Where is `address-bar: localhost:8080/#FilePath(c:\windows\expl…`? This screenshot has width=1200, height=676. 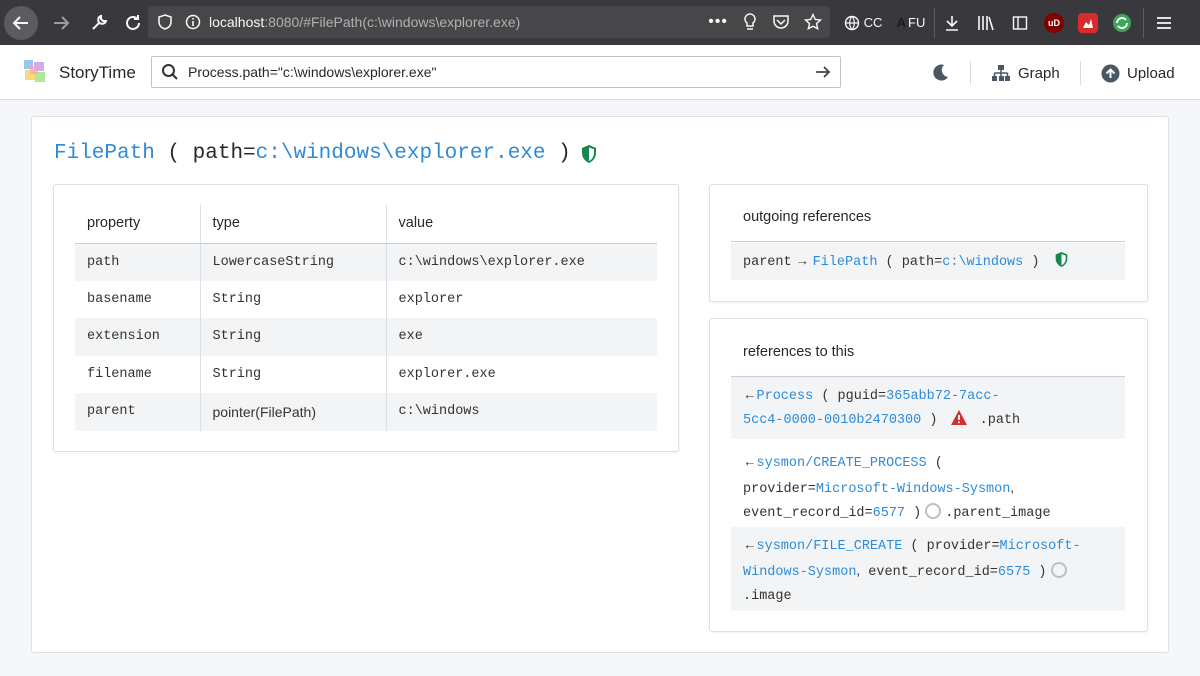
address-bar: localhost:8080/#FilePath(c:\windows\expl… is located at coordinates (489, 22).